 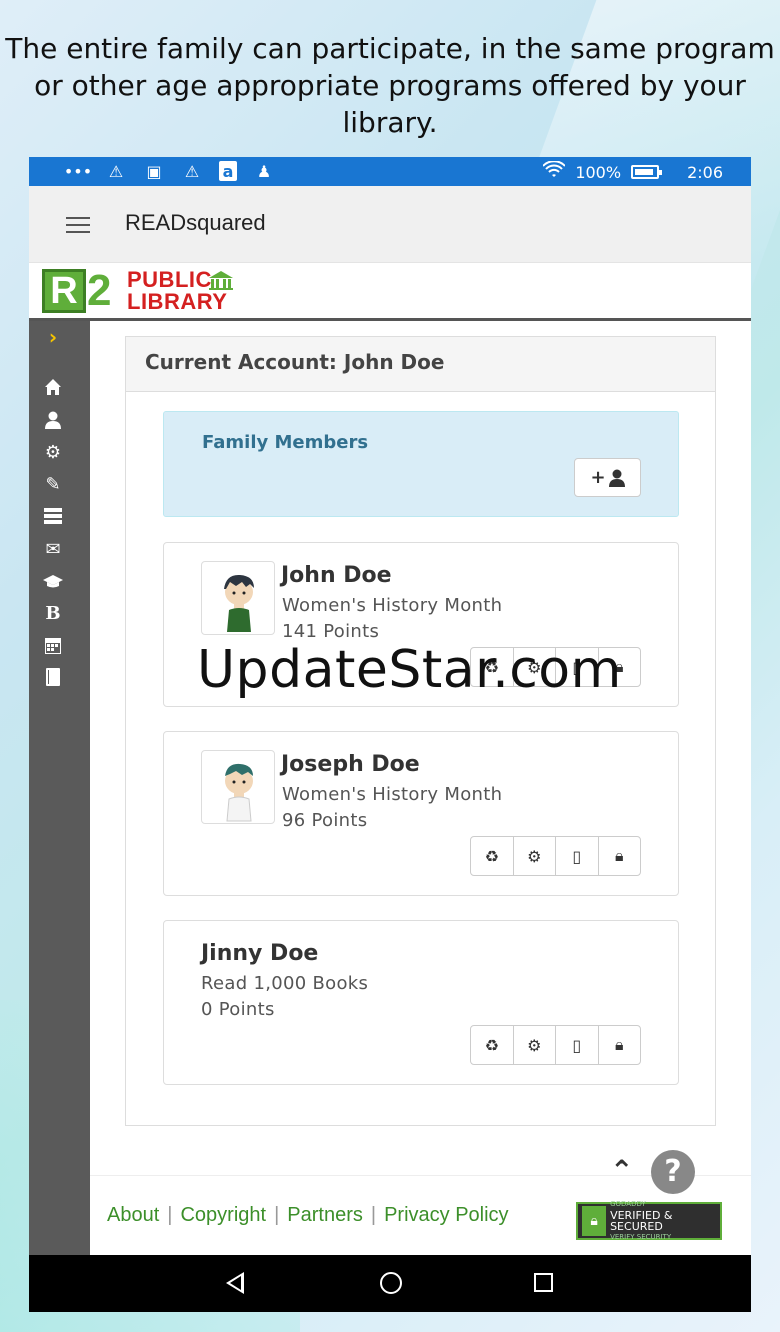 What do you see at coordinates (285, 442) in the screenshot?
I see `family-members-title: Family Members` at bounding box center [285, 442].